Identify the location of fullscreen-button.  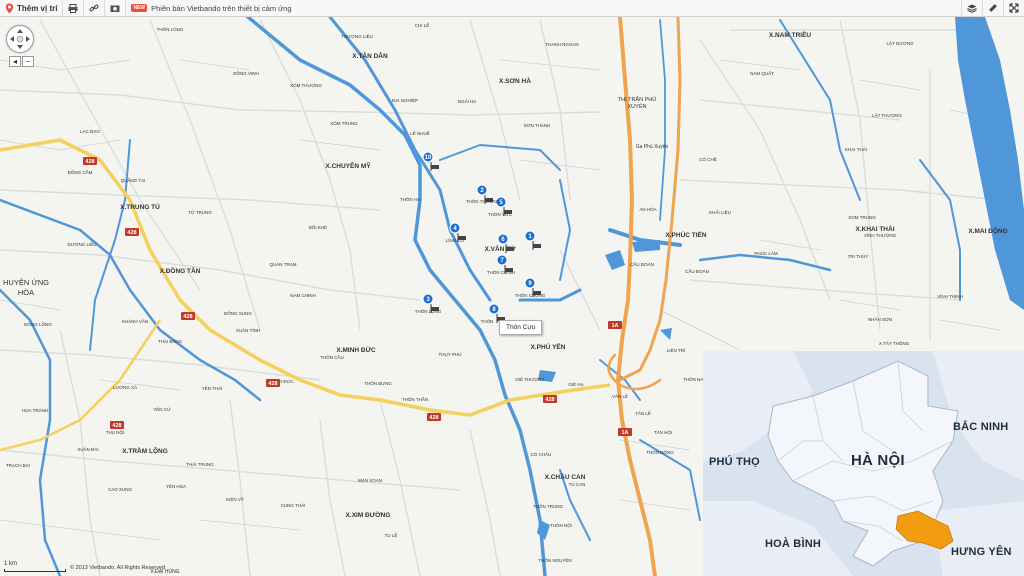
(1013, 8).